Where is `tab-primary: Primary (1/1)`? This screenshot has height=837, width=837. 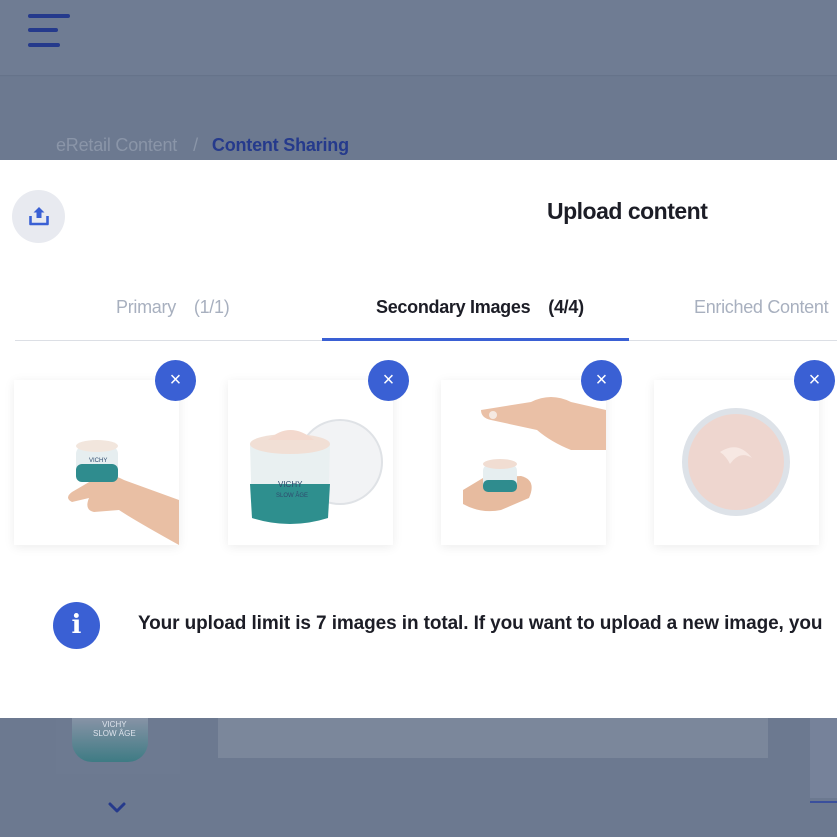
tab-primary: Primary (1/1) is located at coordinates (173, 327).